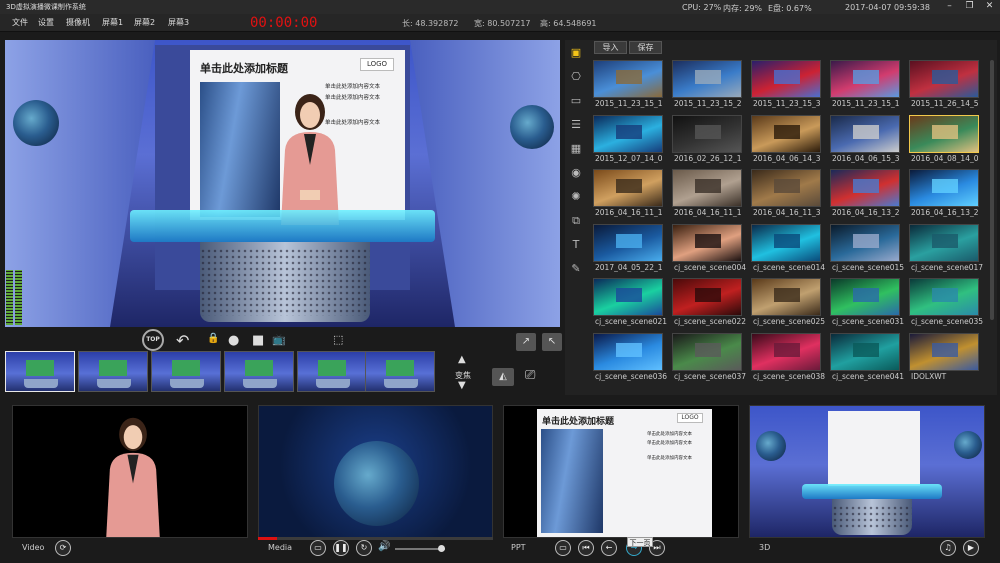  Describe the element at coordinates (640, 542) in the screenshot. I see `next-page-tooltip: 下一页` at that location.